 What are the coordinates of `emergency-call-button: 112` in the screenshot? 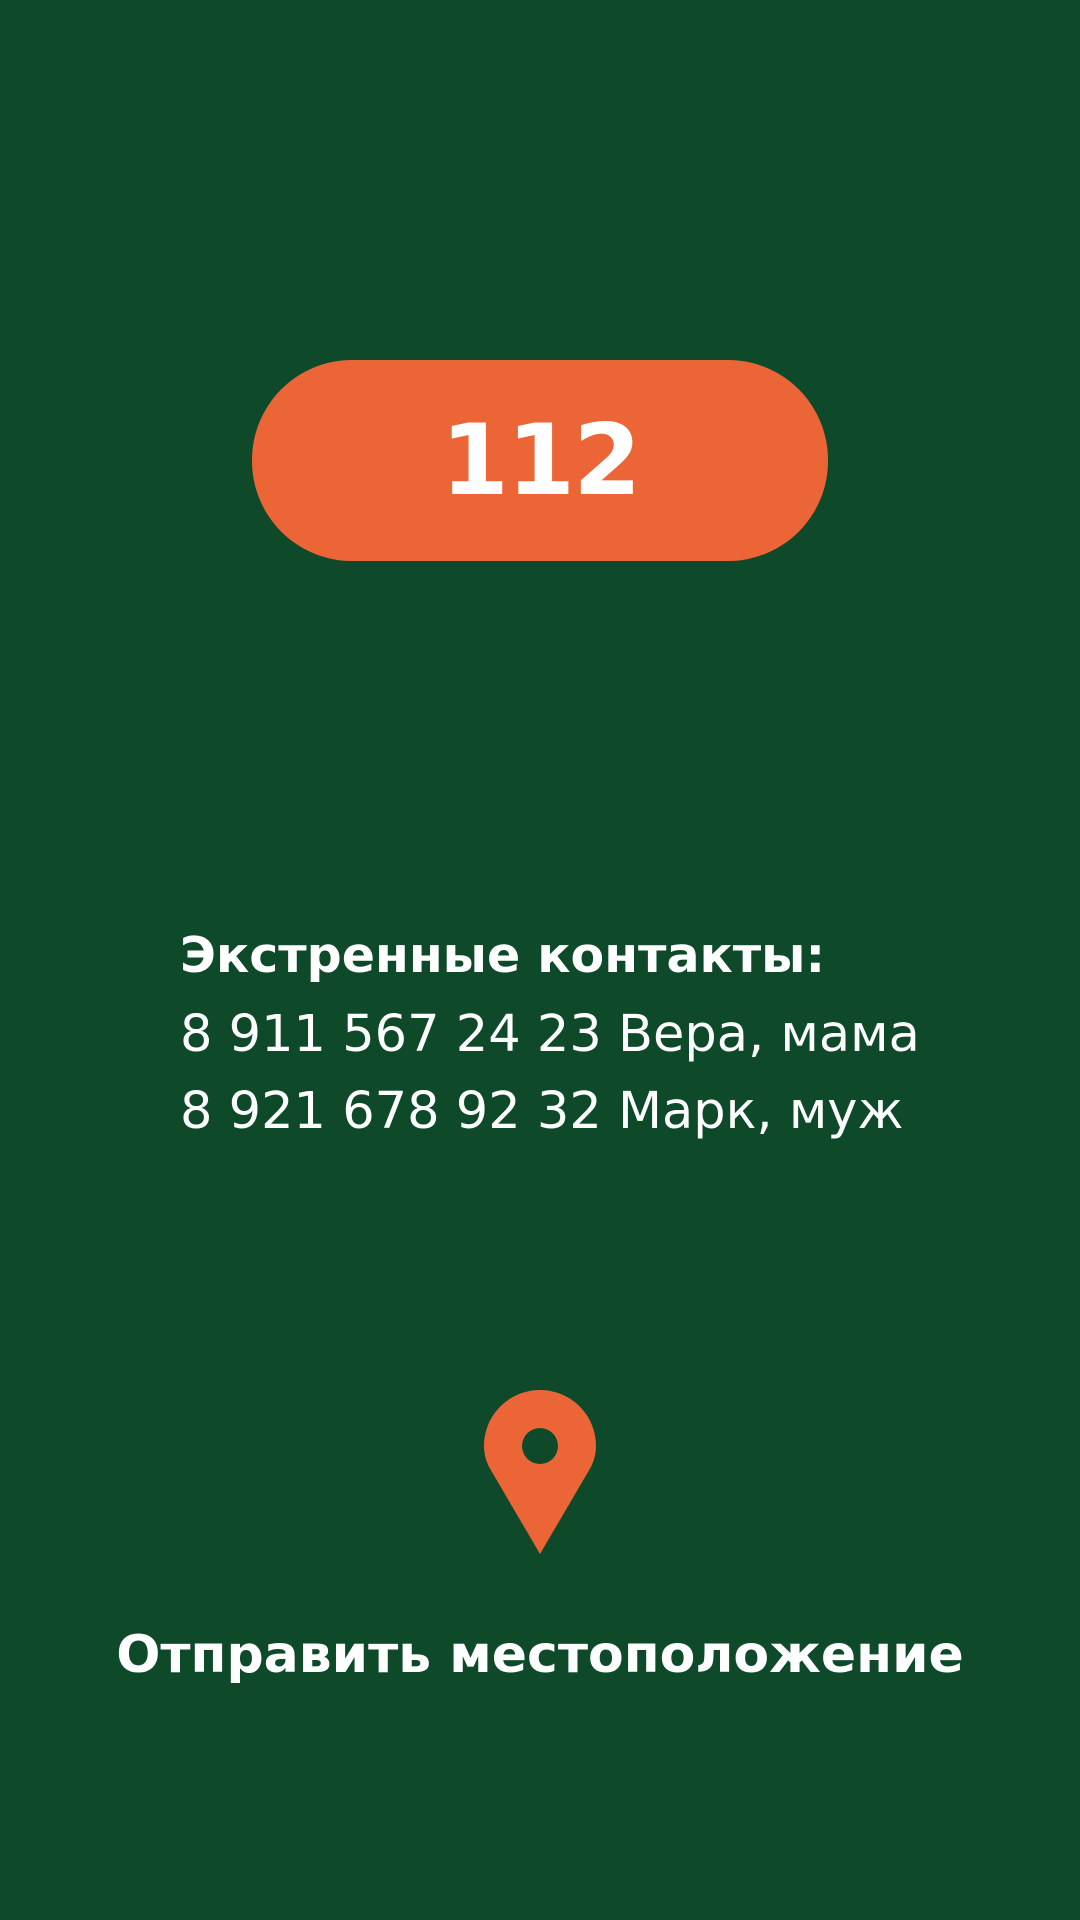 It's located at (540, 460).